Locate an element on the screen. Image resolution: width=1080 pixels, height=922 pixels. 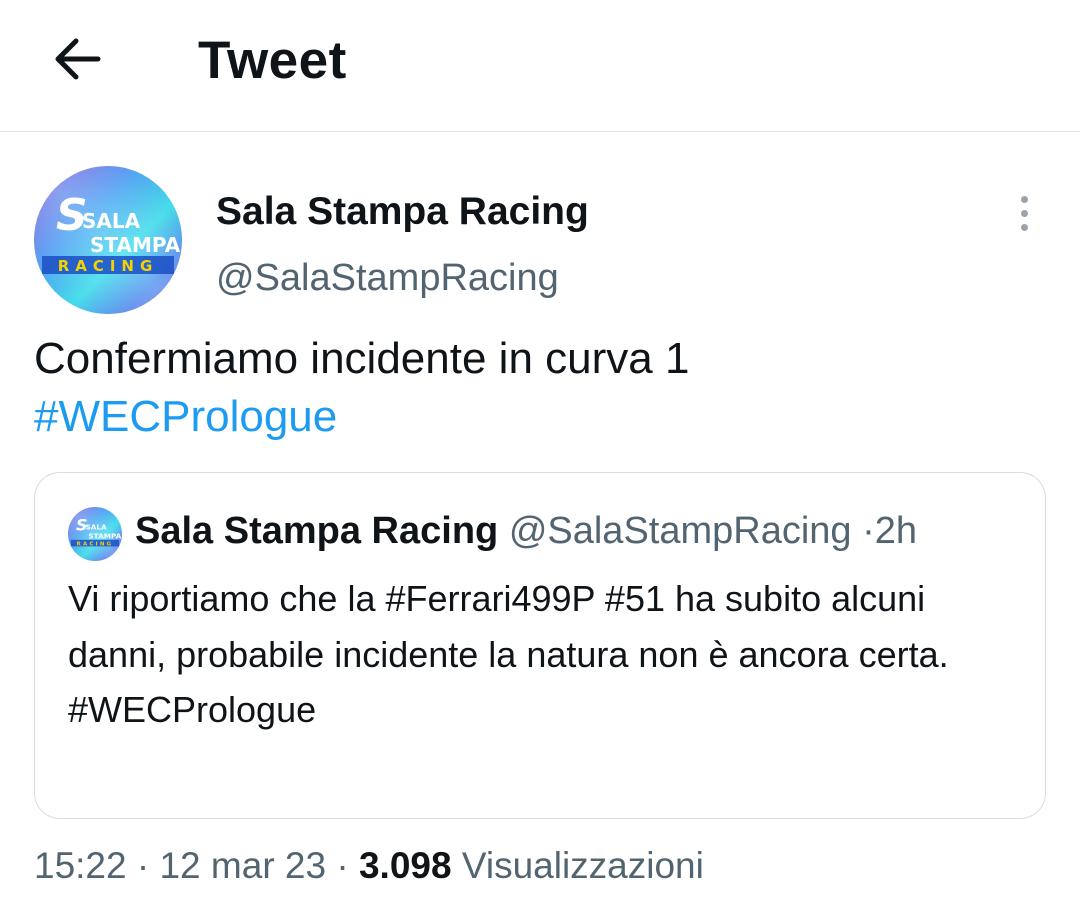
quoted-author-handle: @SalaStampRacing is located at coordinates (680, 531).